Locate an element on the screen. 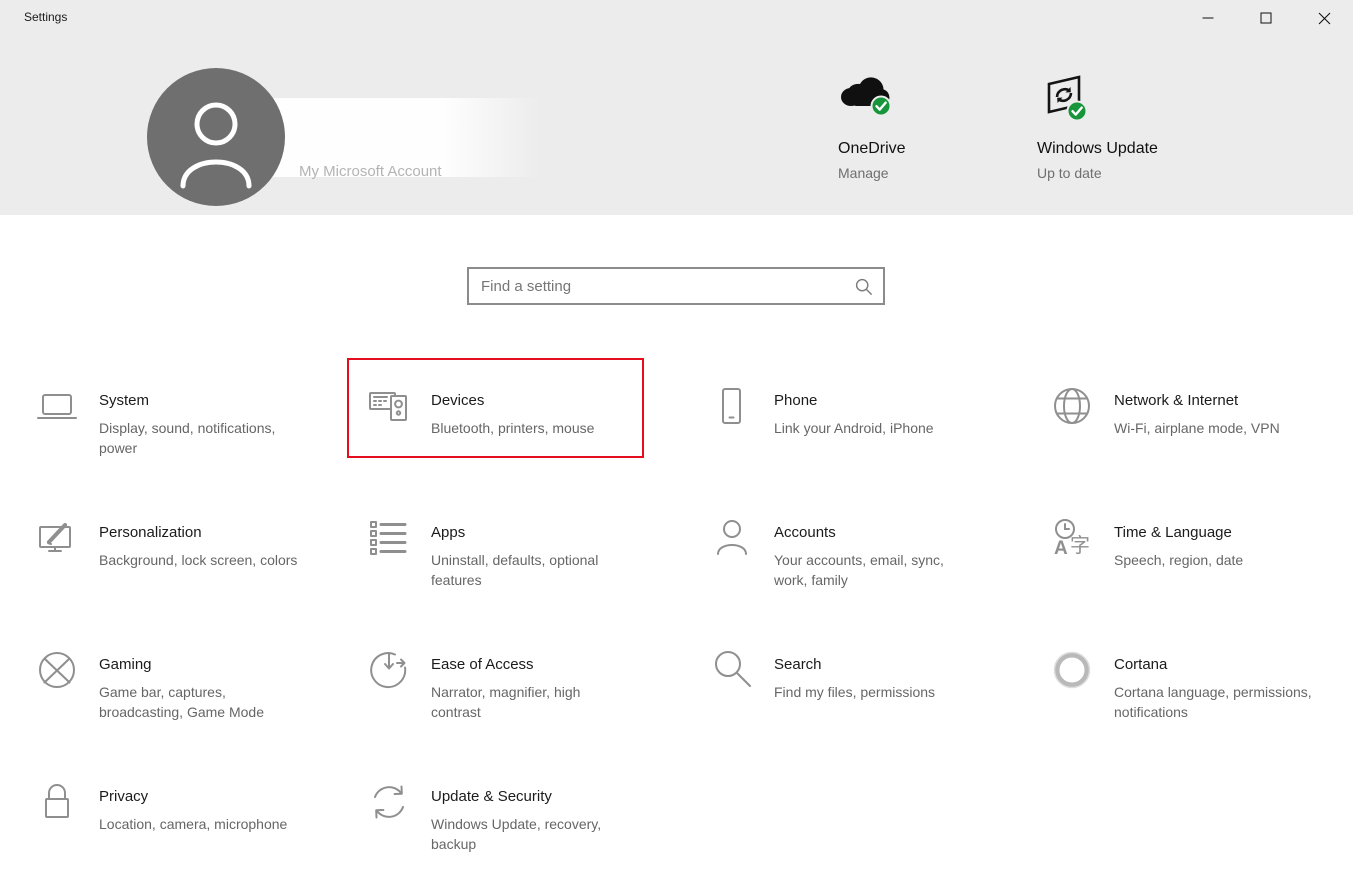 This screenshot has width=1353, height=884. tile-title: Search is located at coordinates (798, 664).